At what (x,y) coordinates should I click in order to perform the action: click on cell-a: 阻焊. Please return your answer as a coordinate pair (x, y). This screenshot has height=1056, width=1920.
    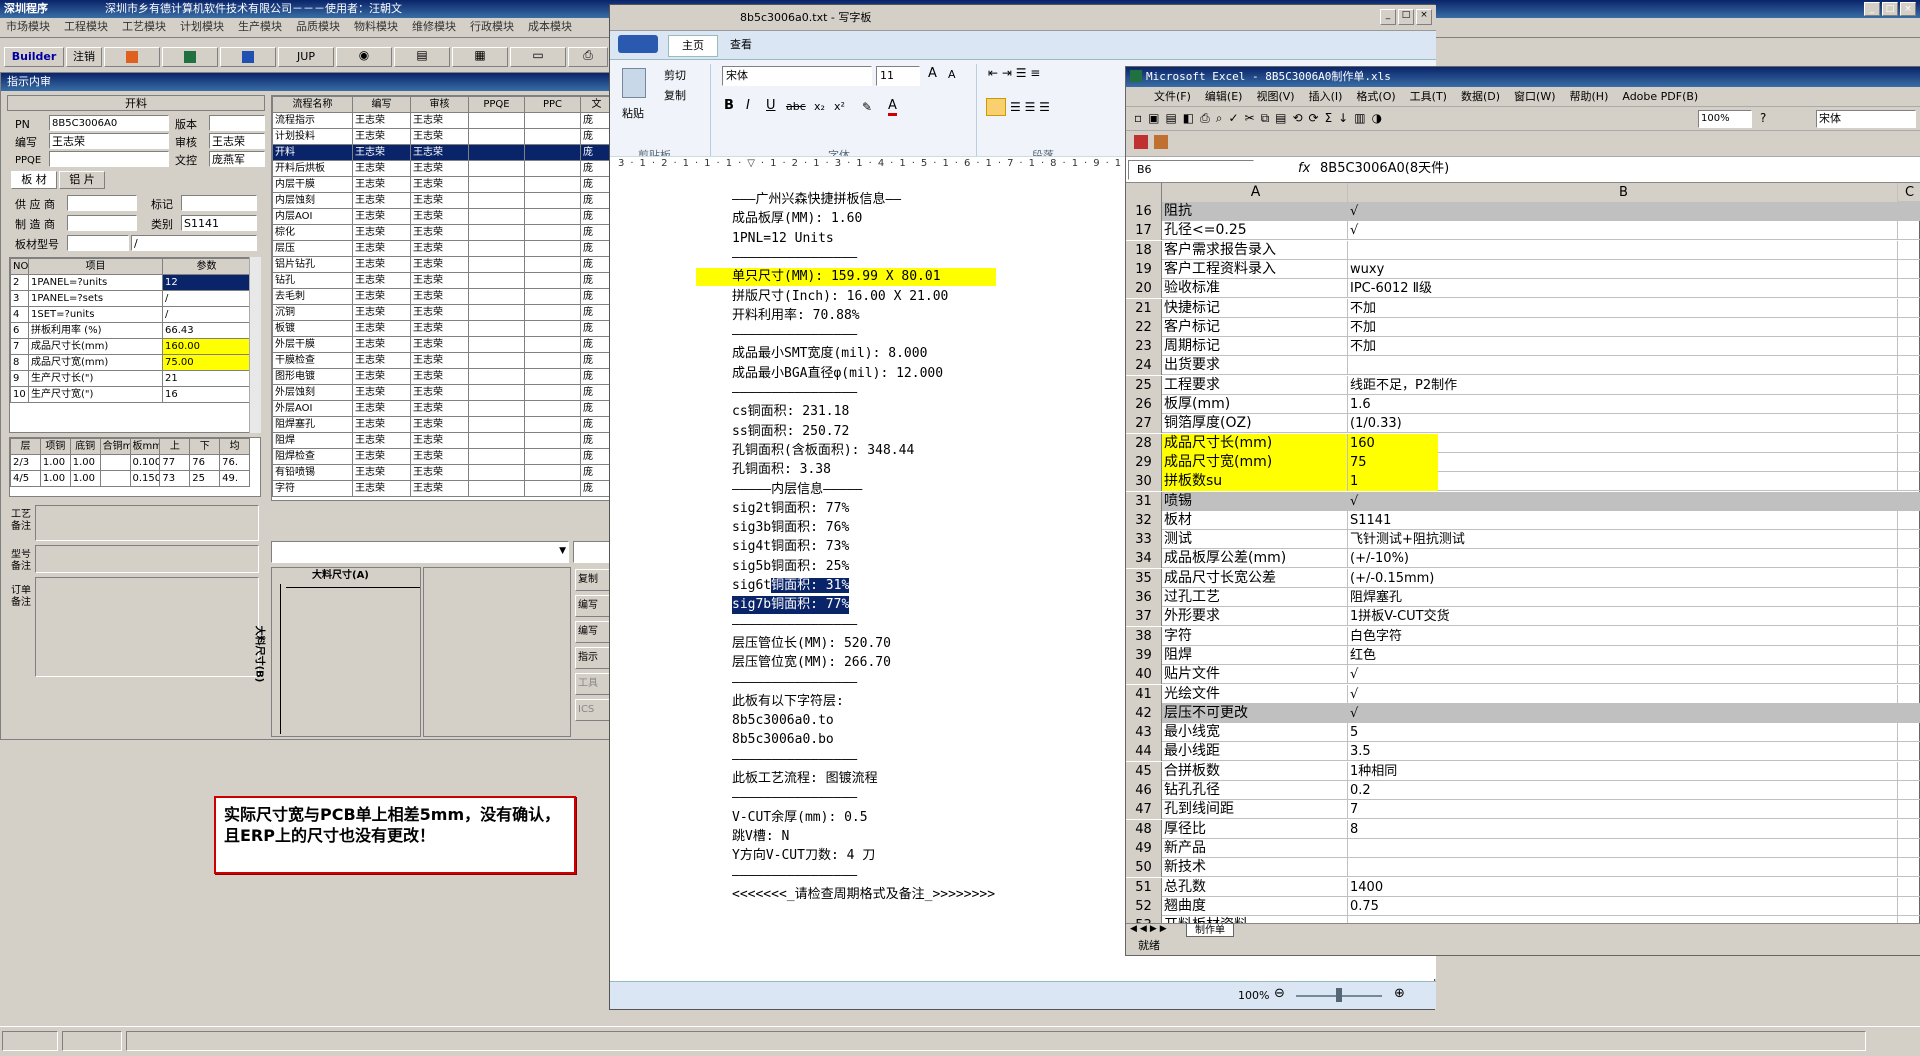
    Looking at the image, I should click on (1255, 655).